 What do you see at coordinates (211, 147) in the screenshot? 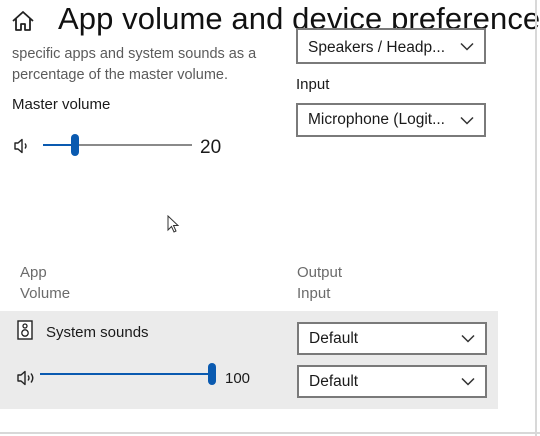
I see `master-volume-value: 20` at bounding box center [211, 147].